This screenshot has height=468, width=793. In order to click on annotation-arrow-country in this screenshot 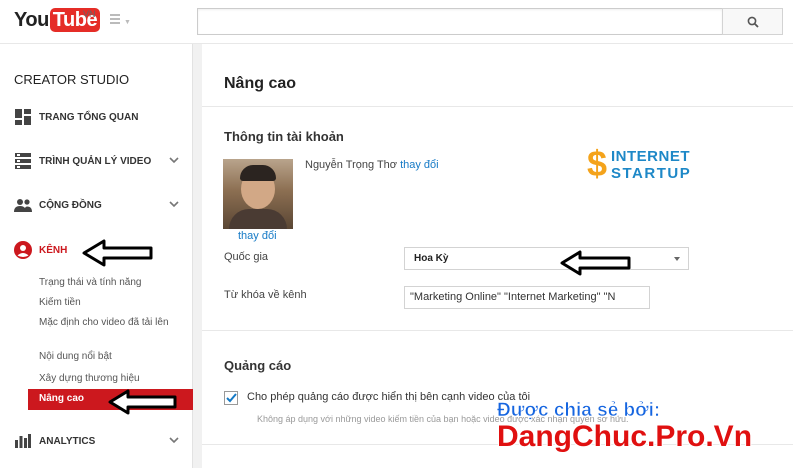, I will do `click(595, 263)`.